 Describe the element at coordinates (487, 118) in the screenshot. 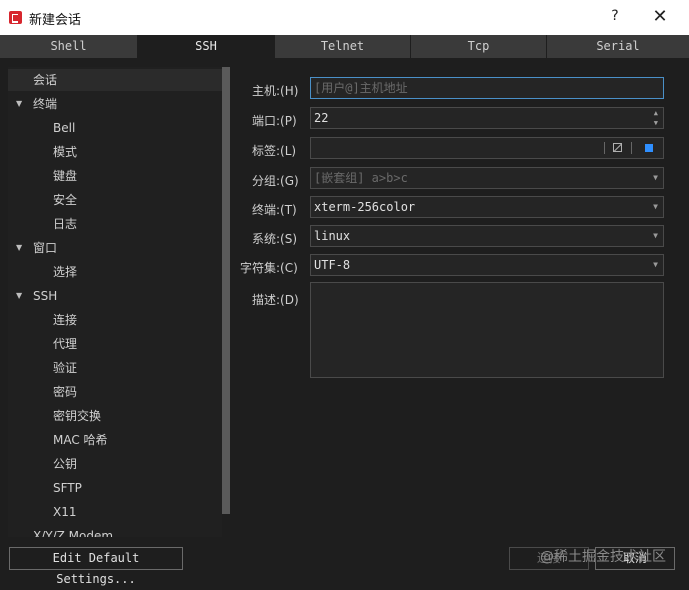

I see `port-stepper: 22 ▲ ▼` at that location.